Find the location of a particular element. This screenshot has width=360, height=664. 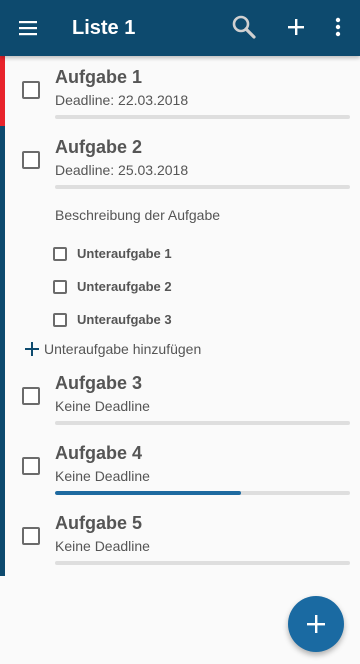

search-icon is located at coordinates (244, 27).